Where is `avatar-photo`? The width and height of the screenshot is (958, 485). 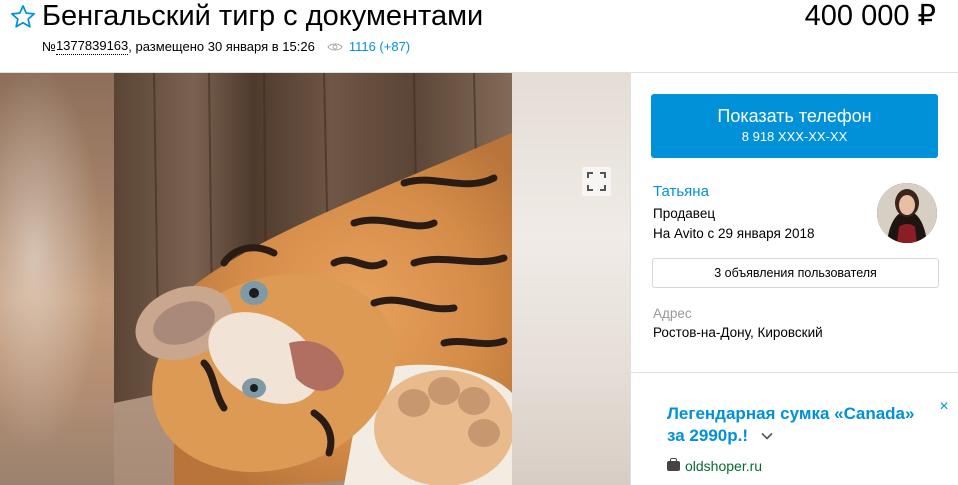 avatar-photo is located at coordinates (907, 213).